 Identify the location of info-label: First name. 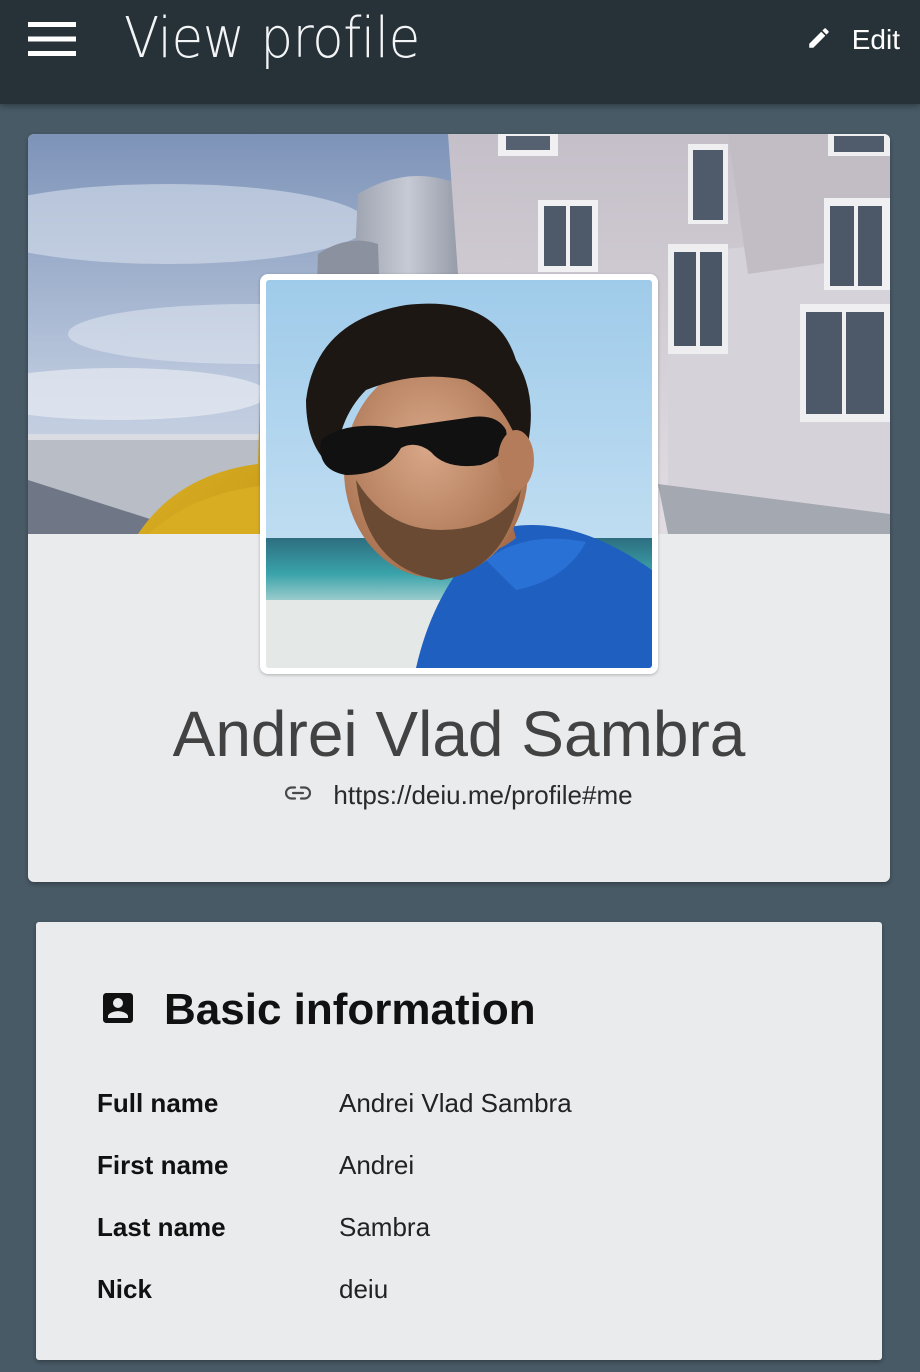
(163, 1164).